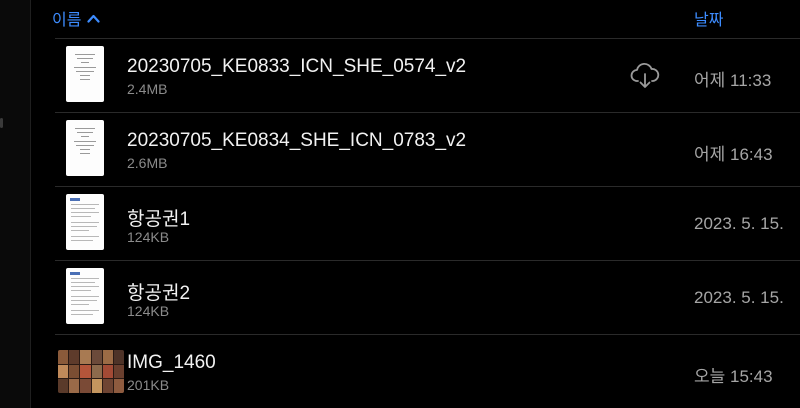 The height and width of the screenshot is (408, 800). What do you see at coordinates (171, 362) in the screenshot?
I see `file-name: IMG_1460` at bounding box center [171, 362].